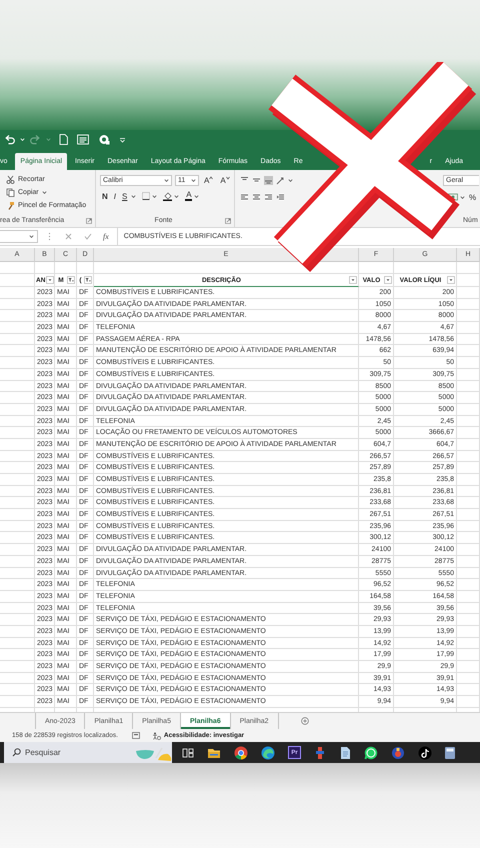  I want to click on share-icon, so click(104, 139).